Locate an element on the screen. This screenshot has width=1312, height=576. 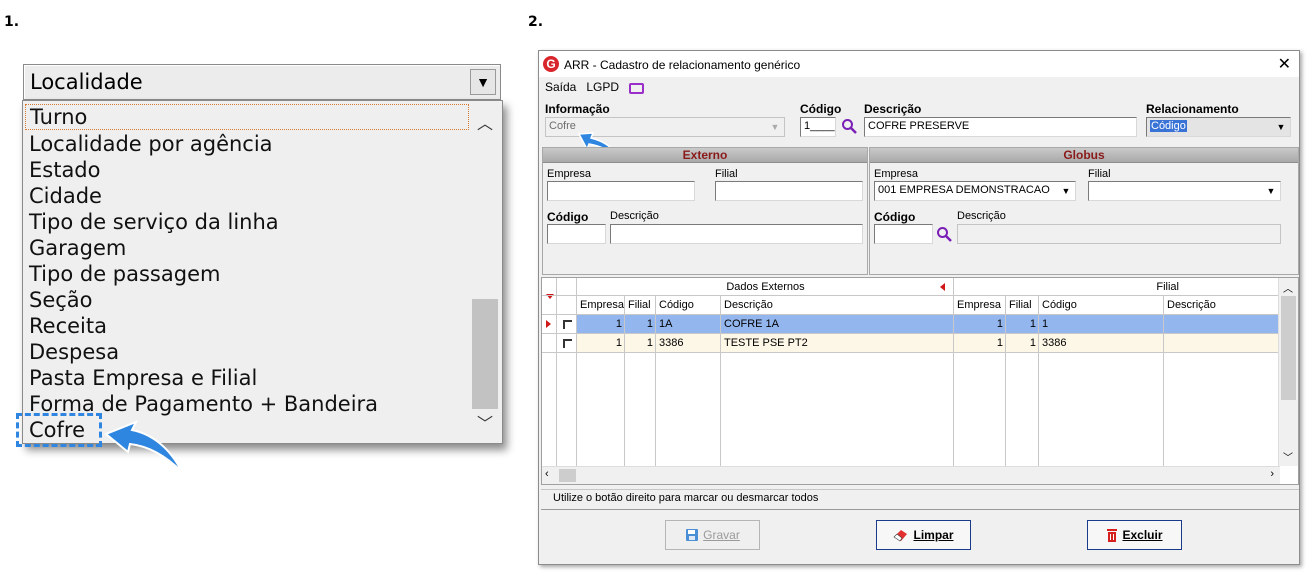
externo-descricao-input is located at coordinates (736, 234).